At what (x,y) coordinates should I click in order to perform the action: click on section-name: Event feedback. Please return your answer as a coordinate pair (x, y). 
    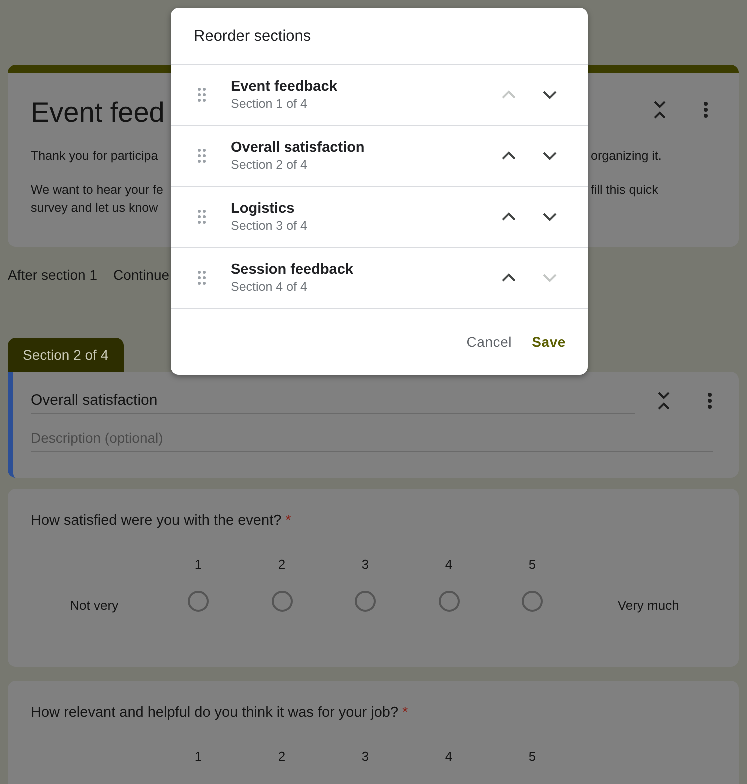
    Looking at the image, I should click on (284, 87).